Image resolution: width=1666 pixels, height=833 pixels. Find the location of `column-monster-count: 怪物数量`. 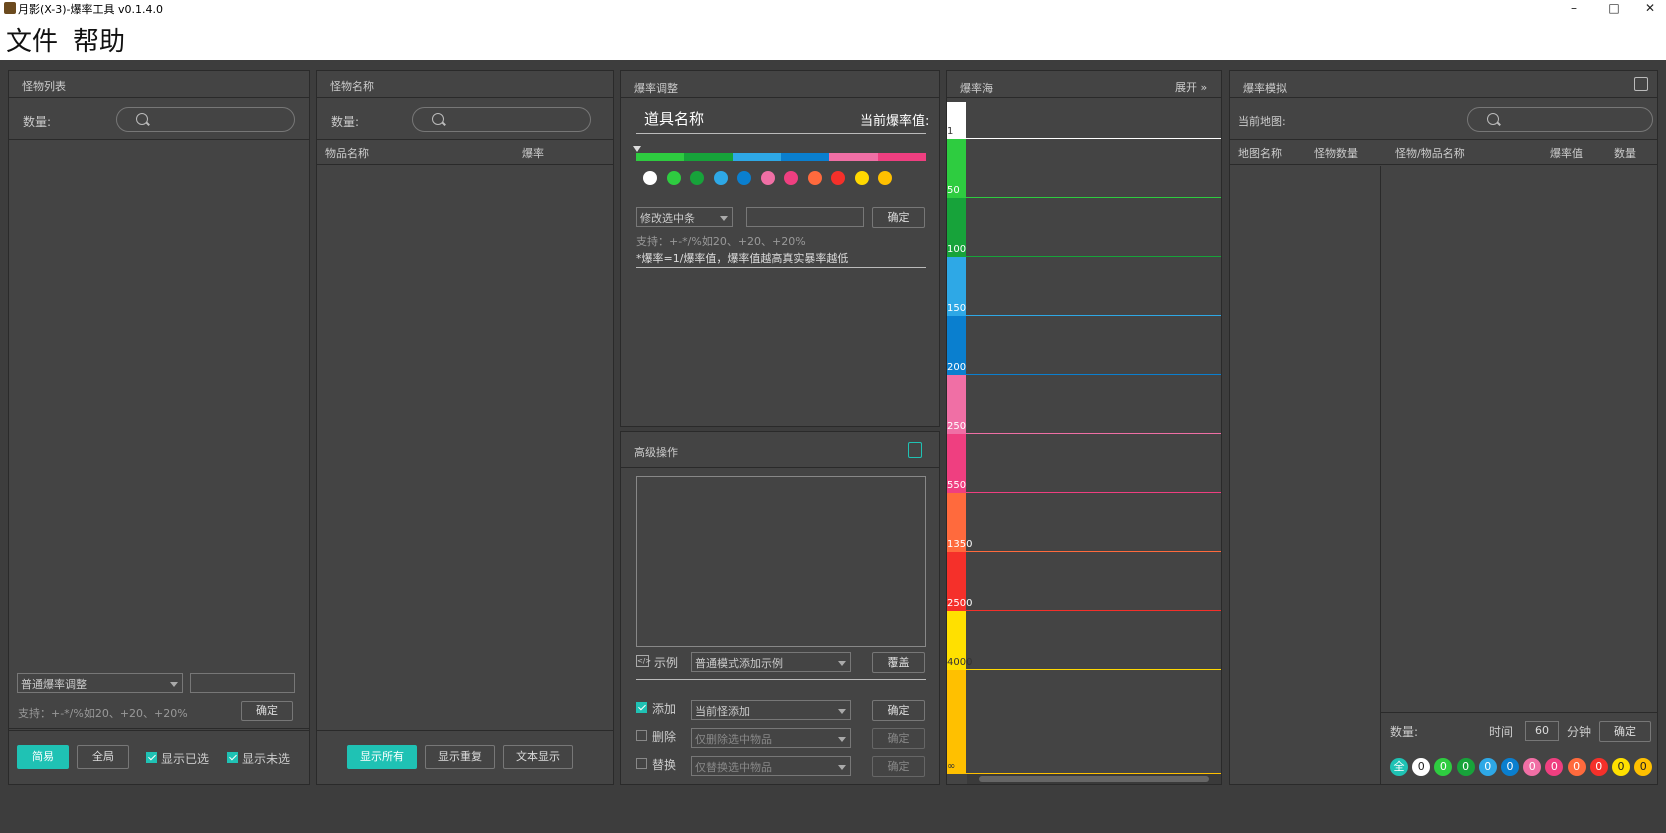

column-monster-count: 怪物数量 is located at coordinates (1336, 153).